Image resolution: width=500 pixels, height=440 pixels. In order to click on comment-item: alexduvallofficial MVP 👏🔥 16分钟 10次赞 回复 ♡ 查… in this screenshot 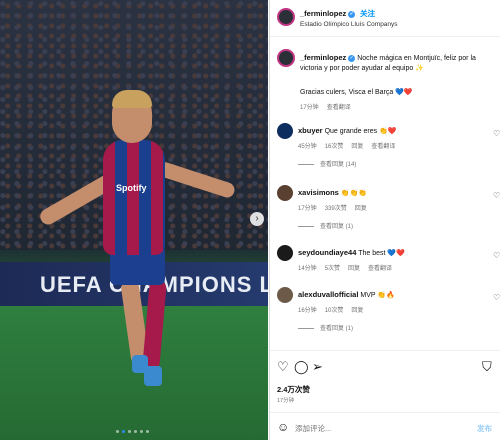, I will do `click(388, 312)`.